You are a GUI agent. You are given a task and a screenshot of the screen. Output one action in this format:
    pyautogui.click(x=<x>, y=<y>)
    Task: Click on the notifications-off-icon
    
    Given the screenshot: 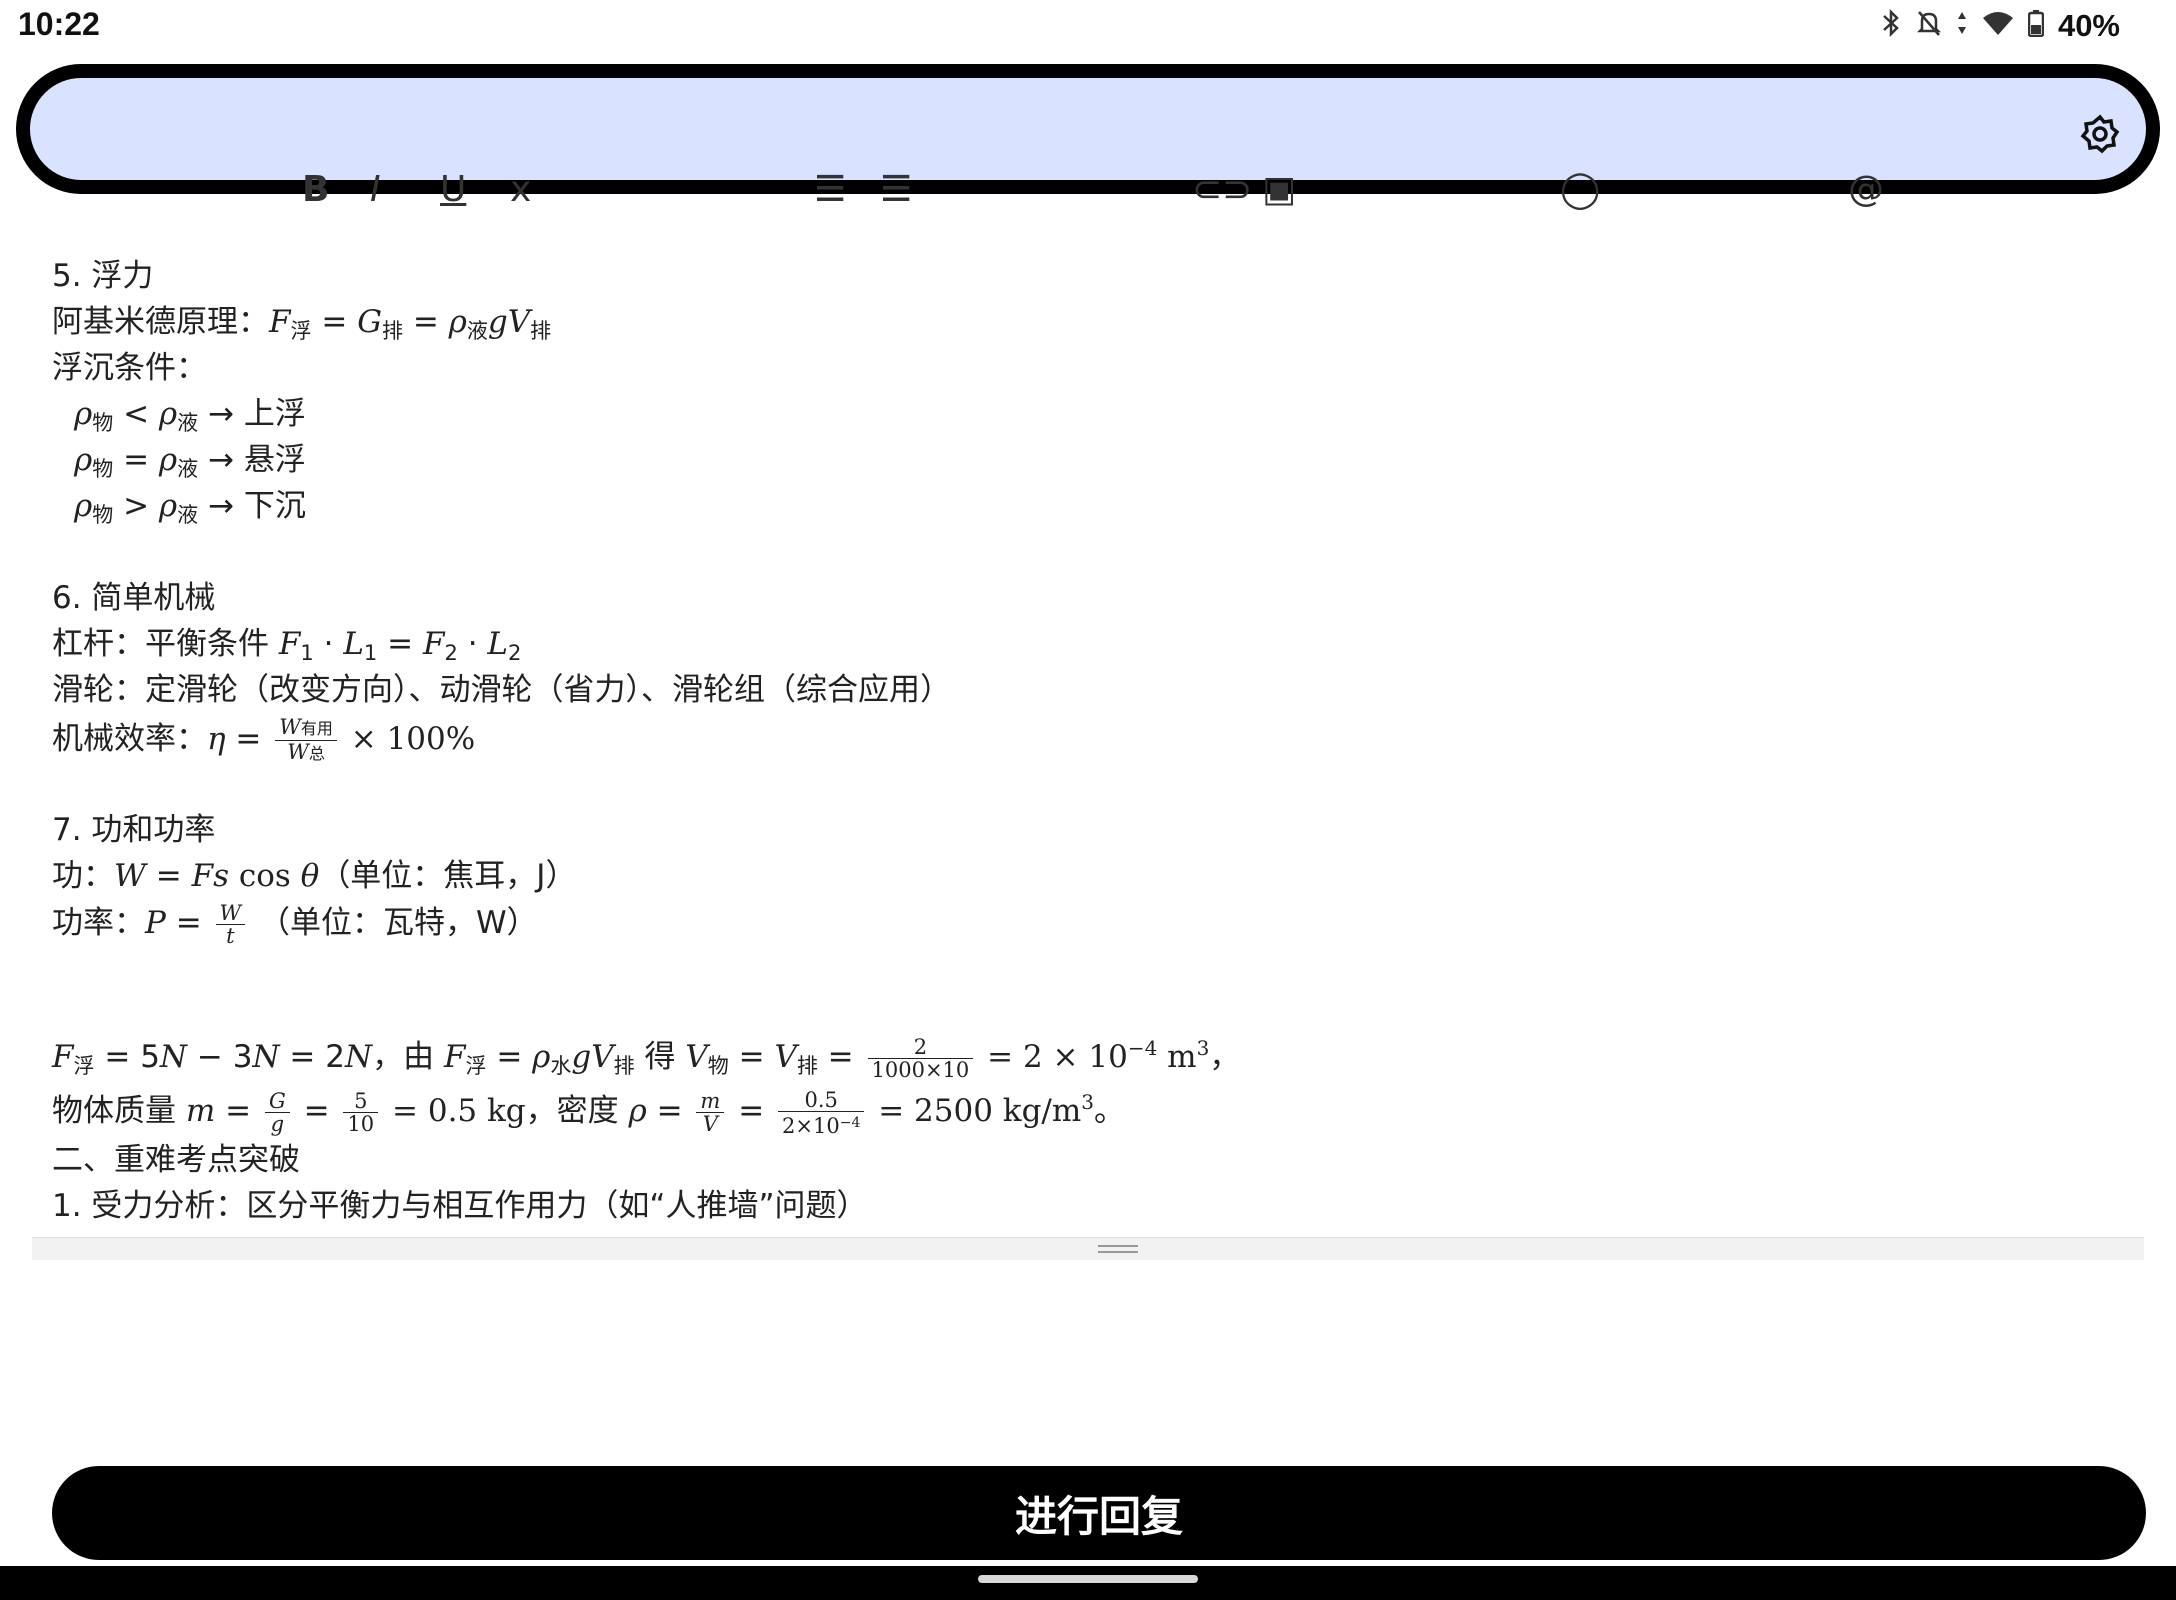 What is the action you would take?
    pyautogui.click(x=1929, y=26)
    